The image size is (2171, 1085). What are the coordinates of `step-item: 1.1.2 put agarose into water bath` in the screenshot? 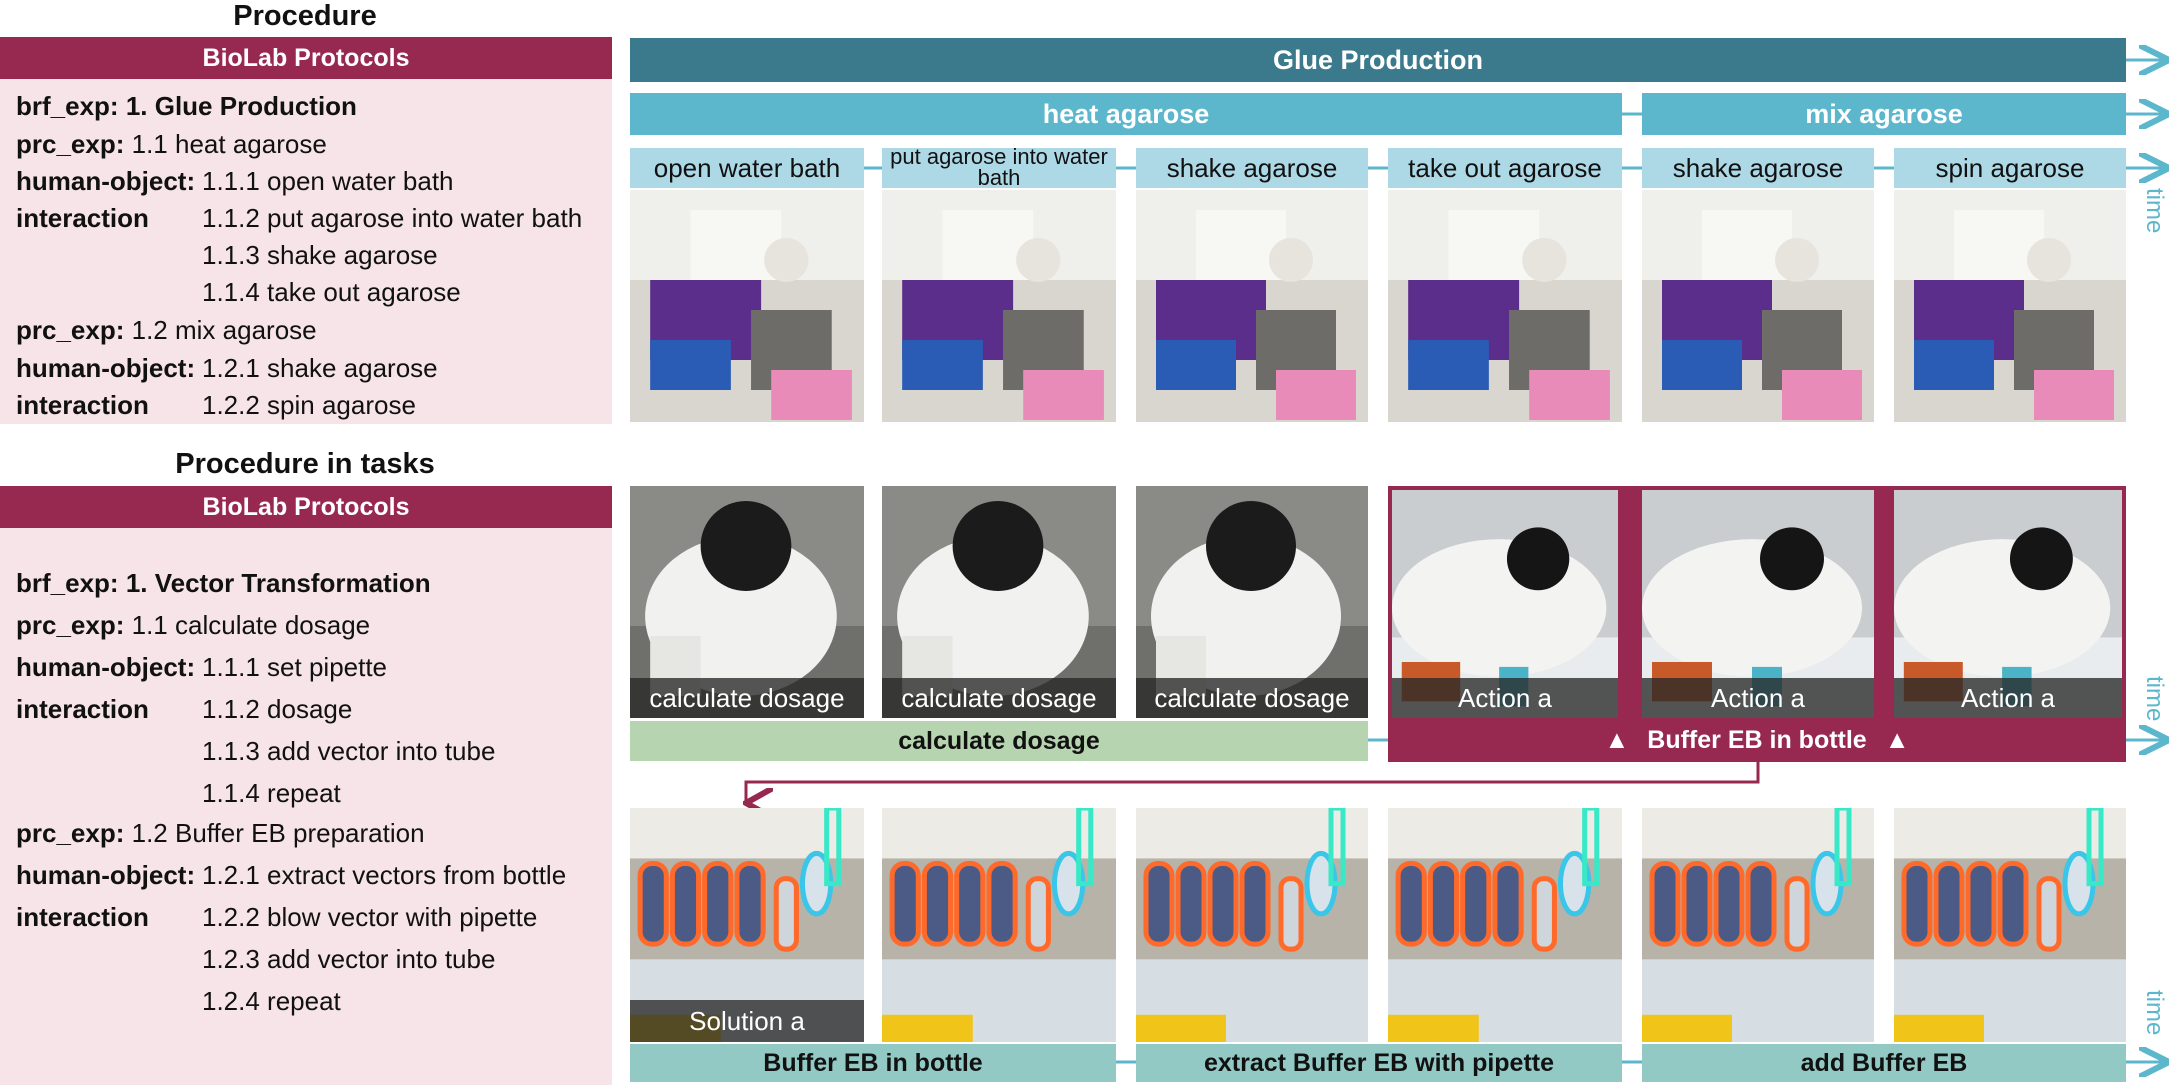 It's located at (392, 218).